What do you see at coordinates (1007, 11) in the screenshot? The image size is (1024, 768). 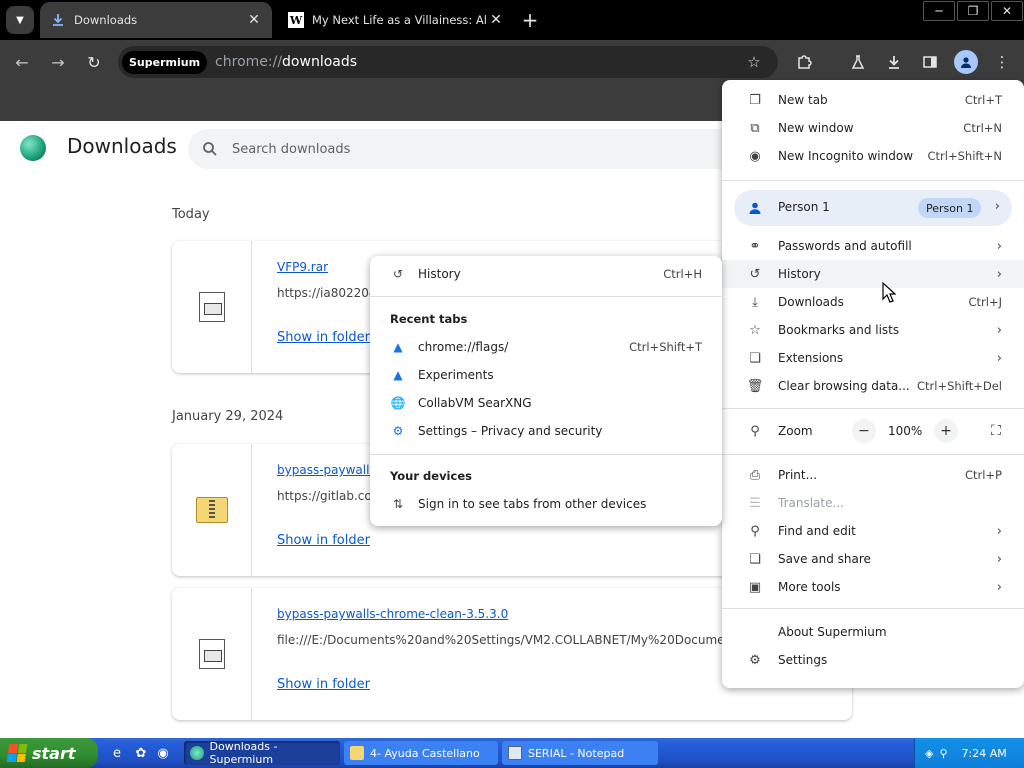 I see `close-window-button: ✕` at bounding box center [1007, 11].